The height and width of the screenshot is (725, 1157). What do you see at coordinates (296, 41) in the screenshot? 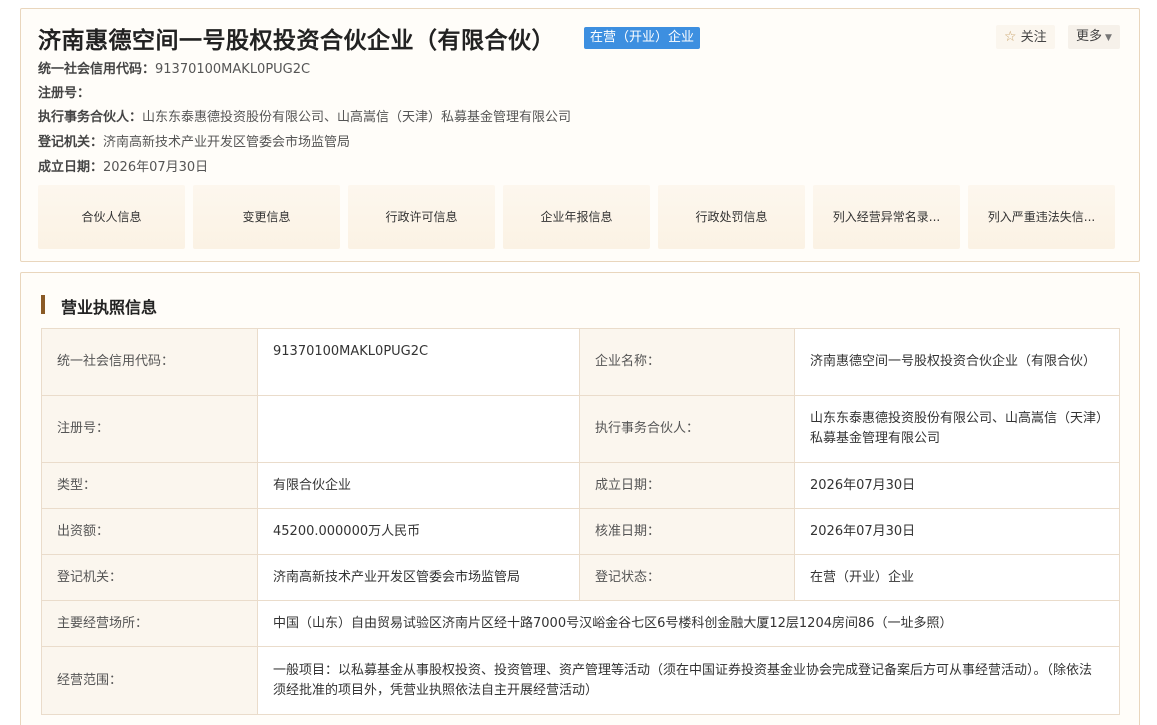
I see `company-title: 济南惠德空间一号股权投资合伙企业（有限合伙）` at bounding box center [296, 41].